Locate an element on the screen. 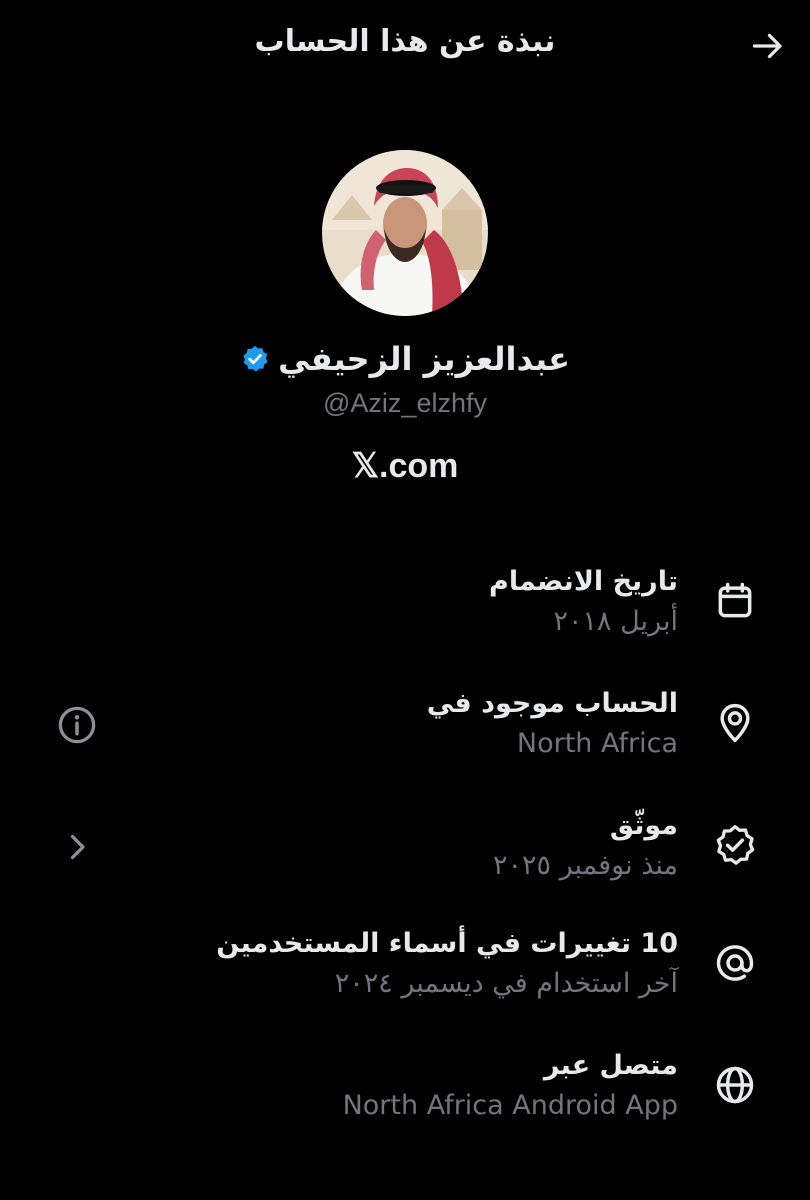  verified-since-value: منذ نوفمبر ٢٠٢٥ is located at coordinates (585, 865).